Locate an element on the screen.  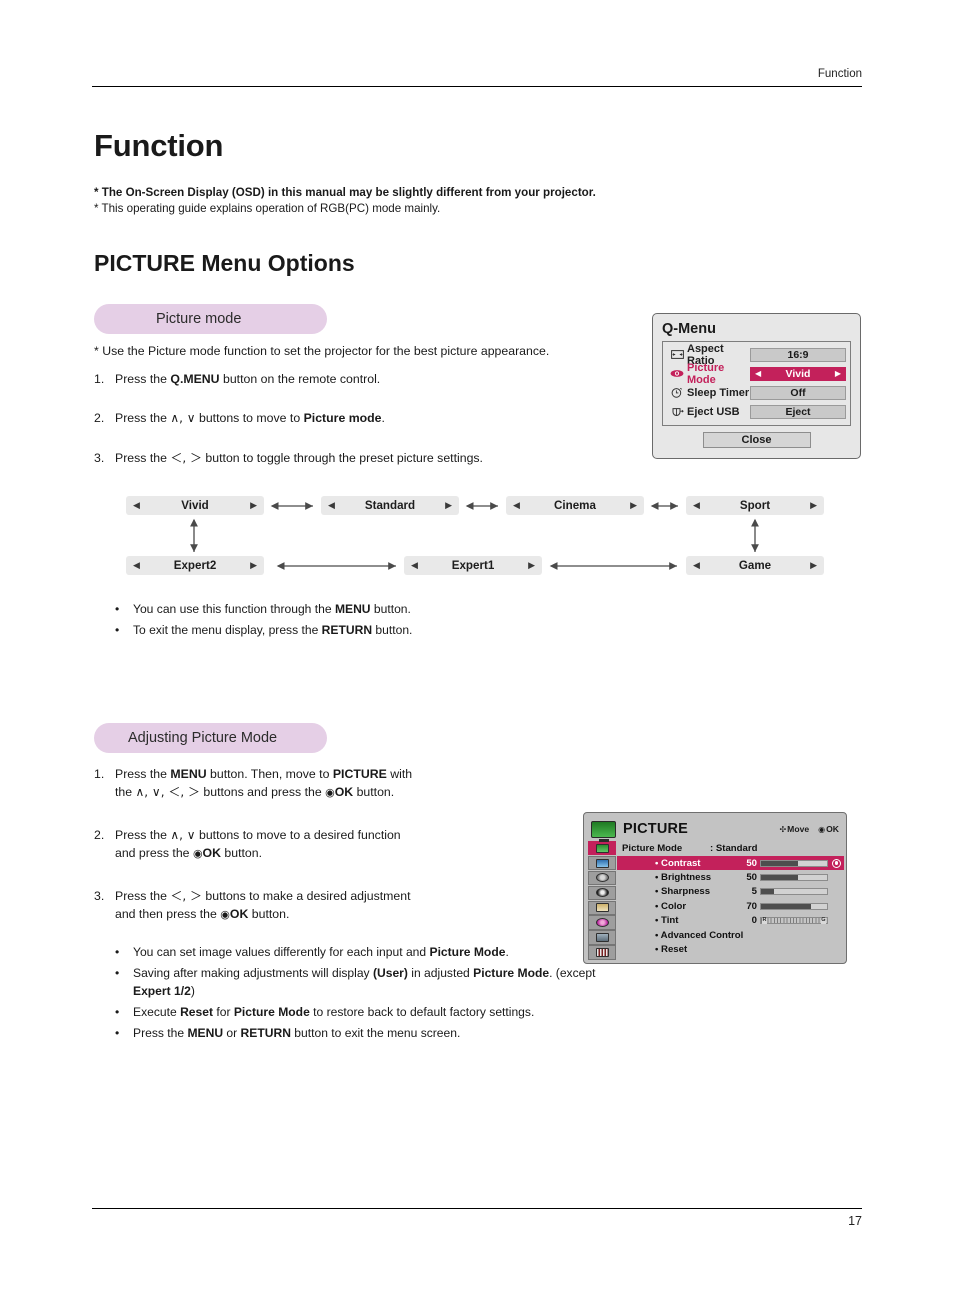
q-menu-row-sleep-timer: Sleep Timer Off is located at coordinates (756, 392).